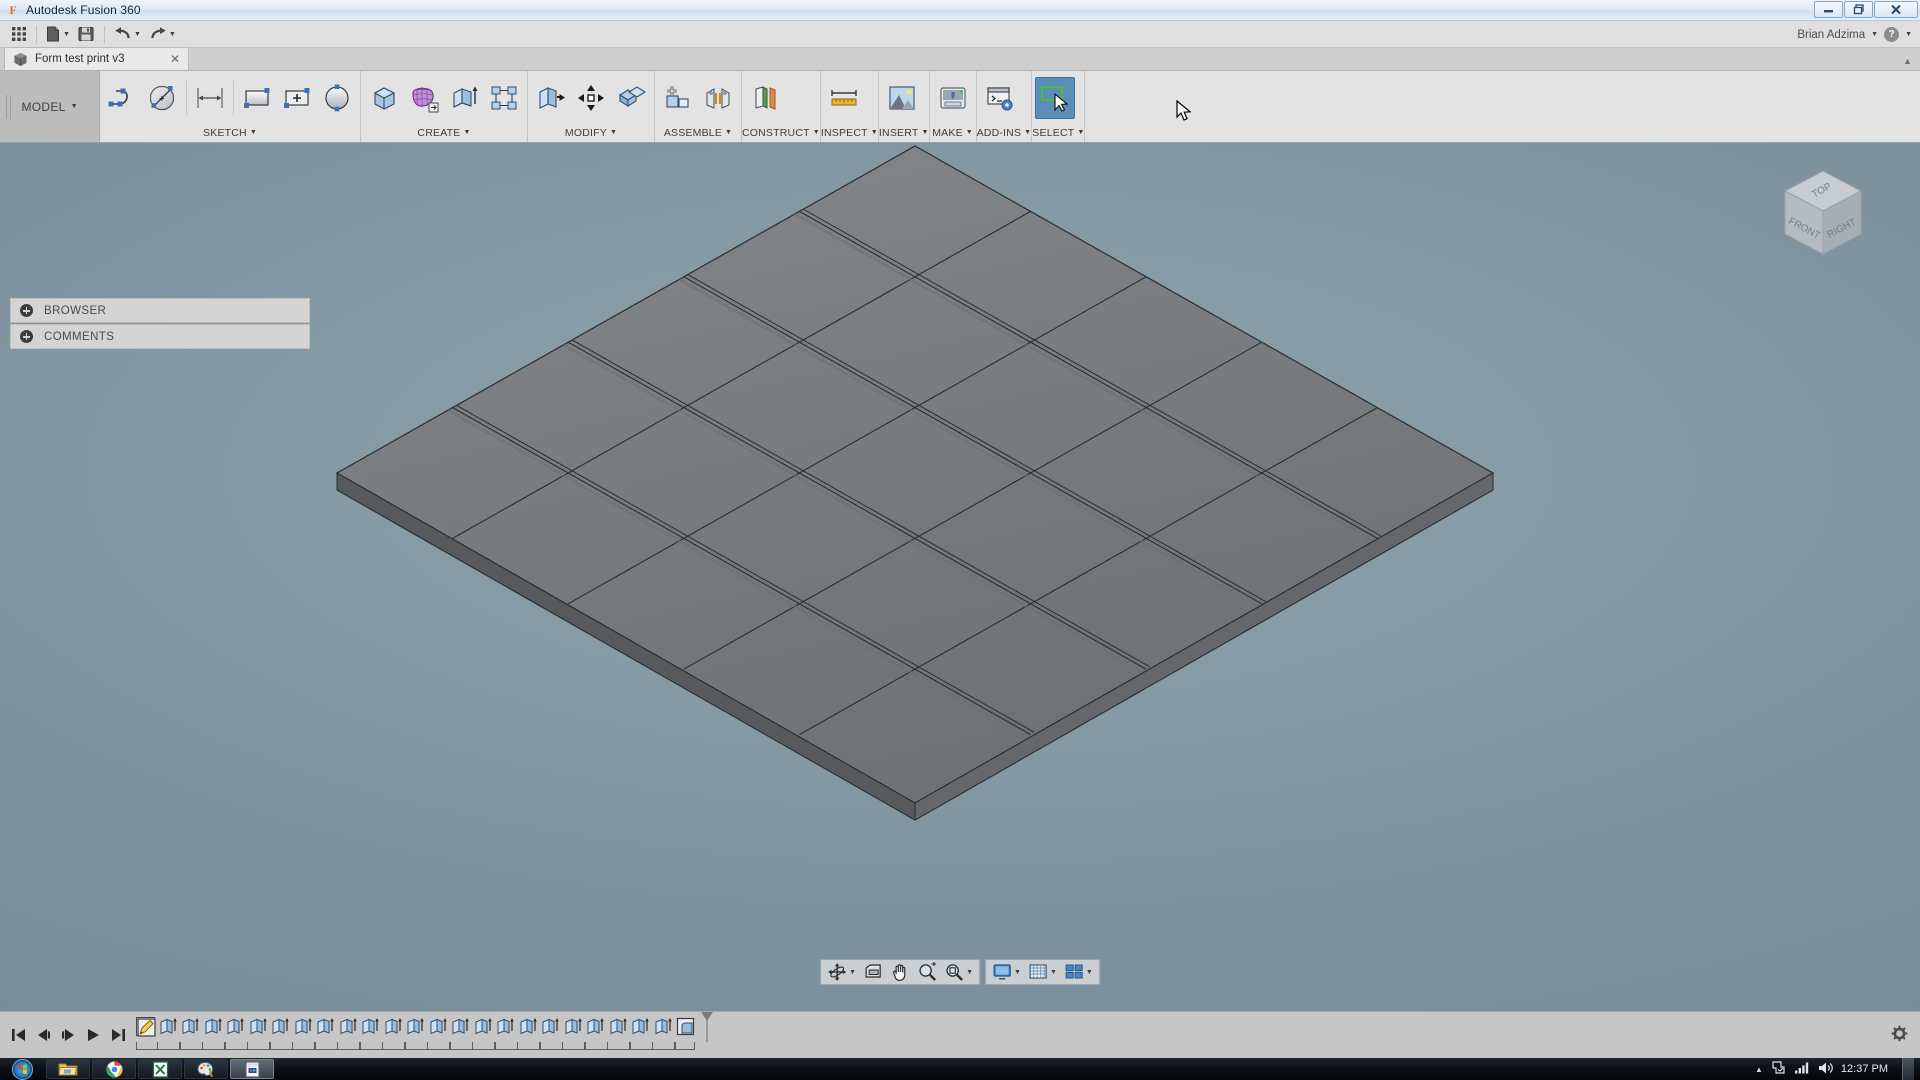 Image resolution: width=1920 pixels, height=1080 pixels. I want to click on tray-expand-arrow-icon: ▲, so click(1759, 1069).